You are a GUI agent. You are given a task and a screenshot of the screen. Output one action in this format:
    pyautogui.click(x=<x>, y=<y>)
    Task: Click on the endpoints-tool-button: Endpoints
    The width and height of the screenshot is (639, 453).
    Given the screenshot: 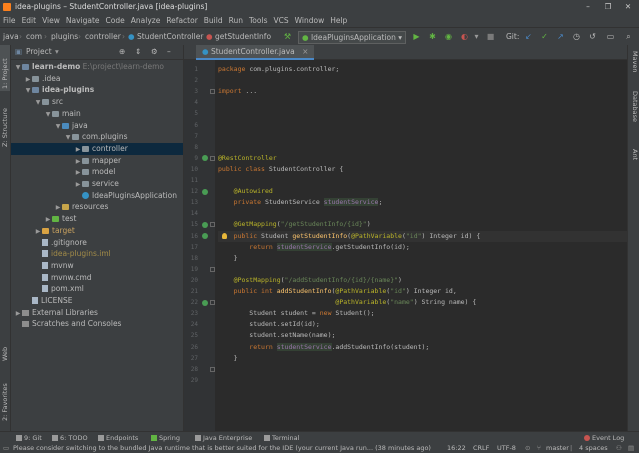 What is the action you would take?
    pyautogui.click(x=118, y=438)
    